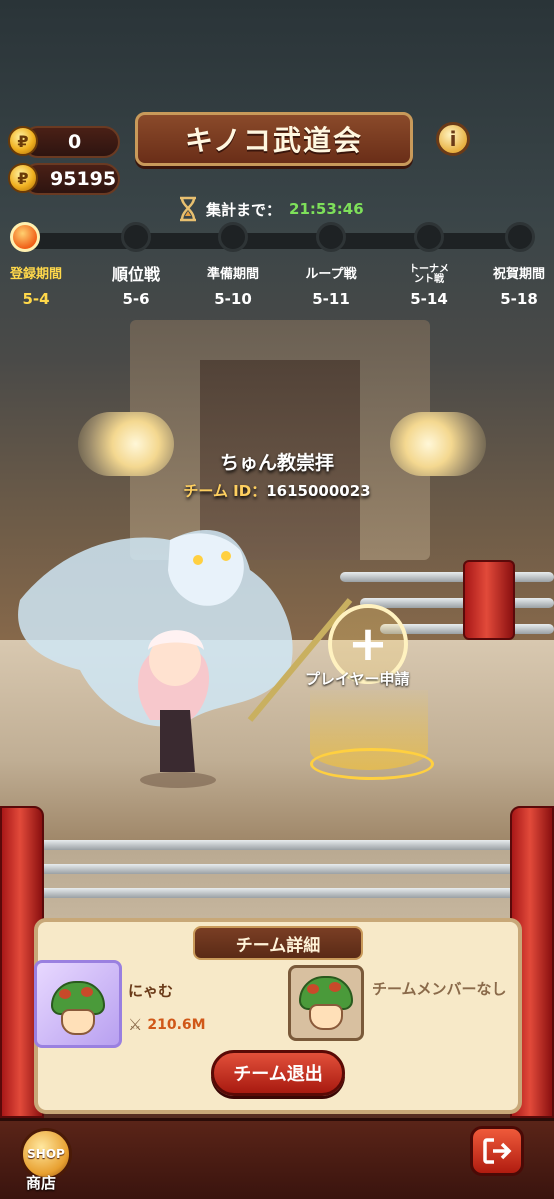 The image size is (554, 1199). I want to click on phase-name: 準備期間, so click(232, 275).